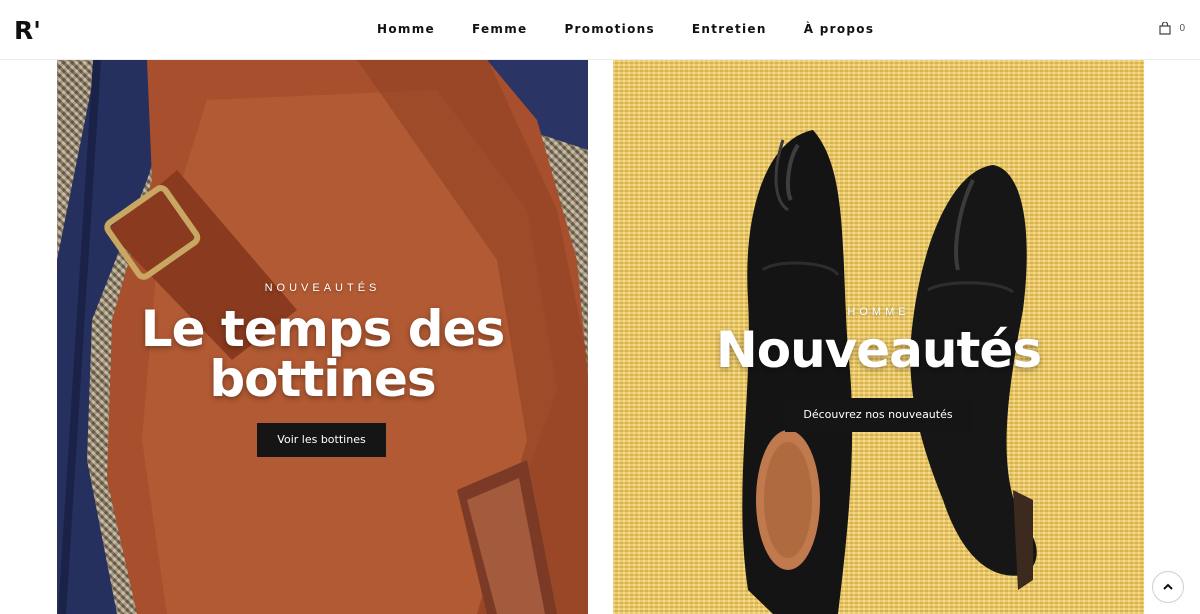 The width and height of the screenshot is (1200, 614). I want to click on decouvrez-nouveautes-button: Découvrez nos nouveautés, so click(878, 415).